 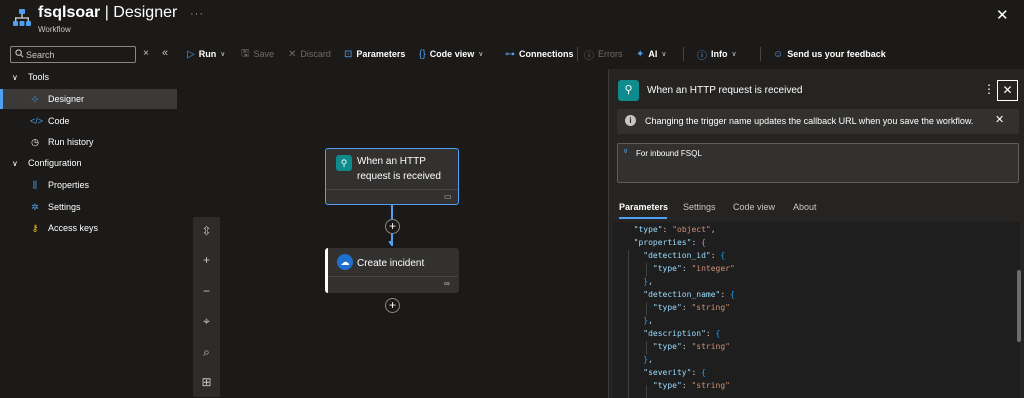 What do you see at coordinates (54, 29) in the screenshot?
I see `page-subtitle: Workflow` at bounding box center [54, 29].